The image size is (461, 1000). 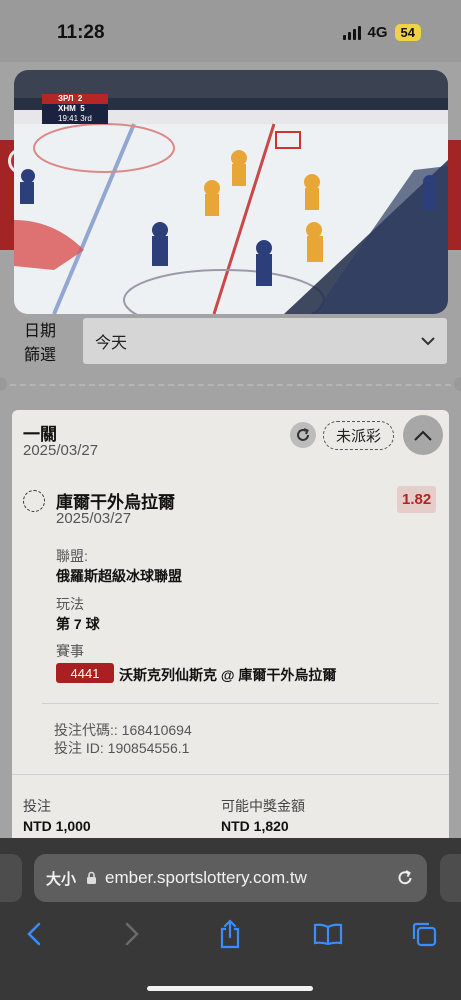 I want to click on bookmarks-button, so click(x=328, y=934).